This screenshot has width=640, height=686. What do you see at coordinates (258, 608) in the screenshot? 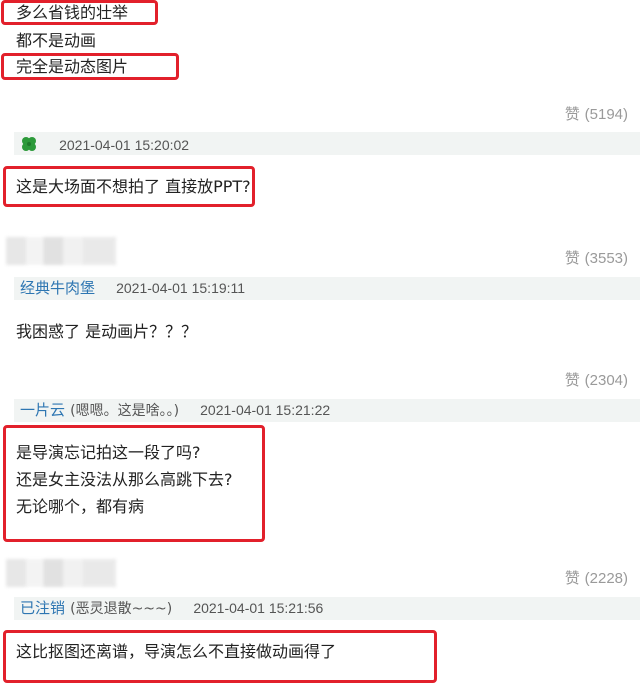
I see `comment-time: 2021-04-01 15:21:56` at bounding box center [258, 608].